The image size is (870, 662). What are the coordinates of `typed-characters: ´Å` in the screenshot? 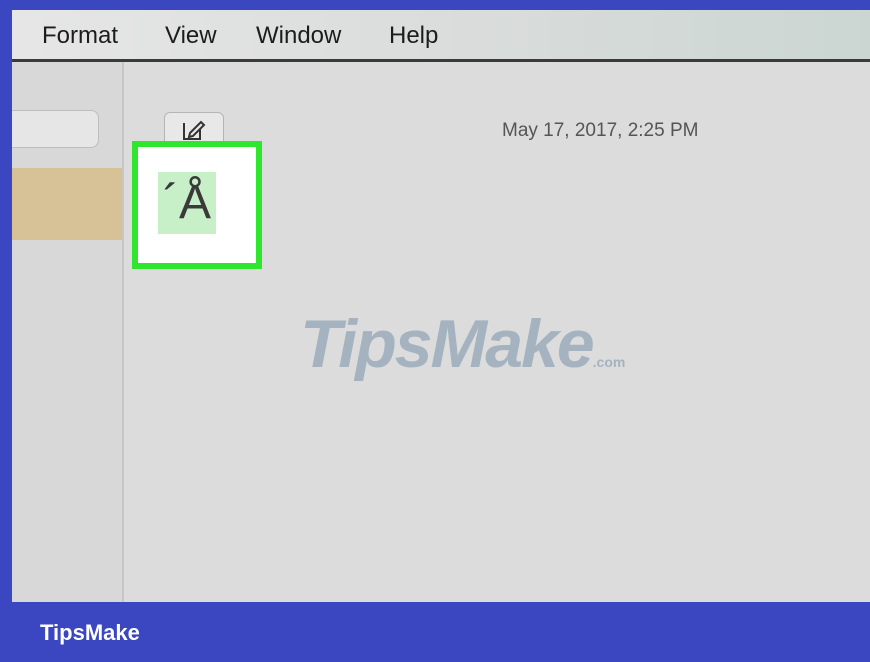 It's located at (187, 203).